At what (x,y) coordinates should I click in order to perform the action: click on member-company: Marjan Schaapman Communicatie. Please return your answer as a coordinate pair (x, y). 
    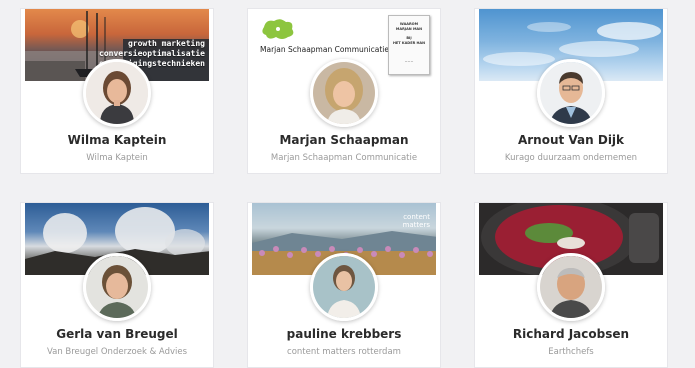
    Looking at the image, I should click on (344, 158).